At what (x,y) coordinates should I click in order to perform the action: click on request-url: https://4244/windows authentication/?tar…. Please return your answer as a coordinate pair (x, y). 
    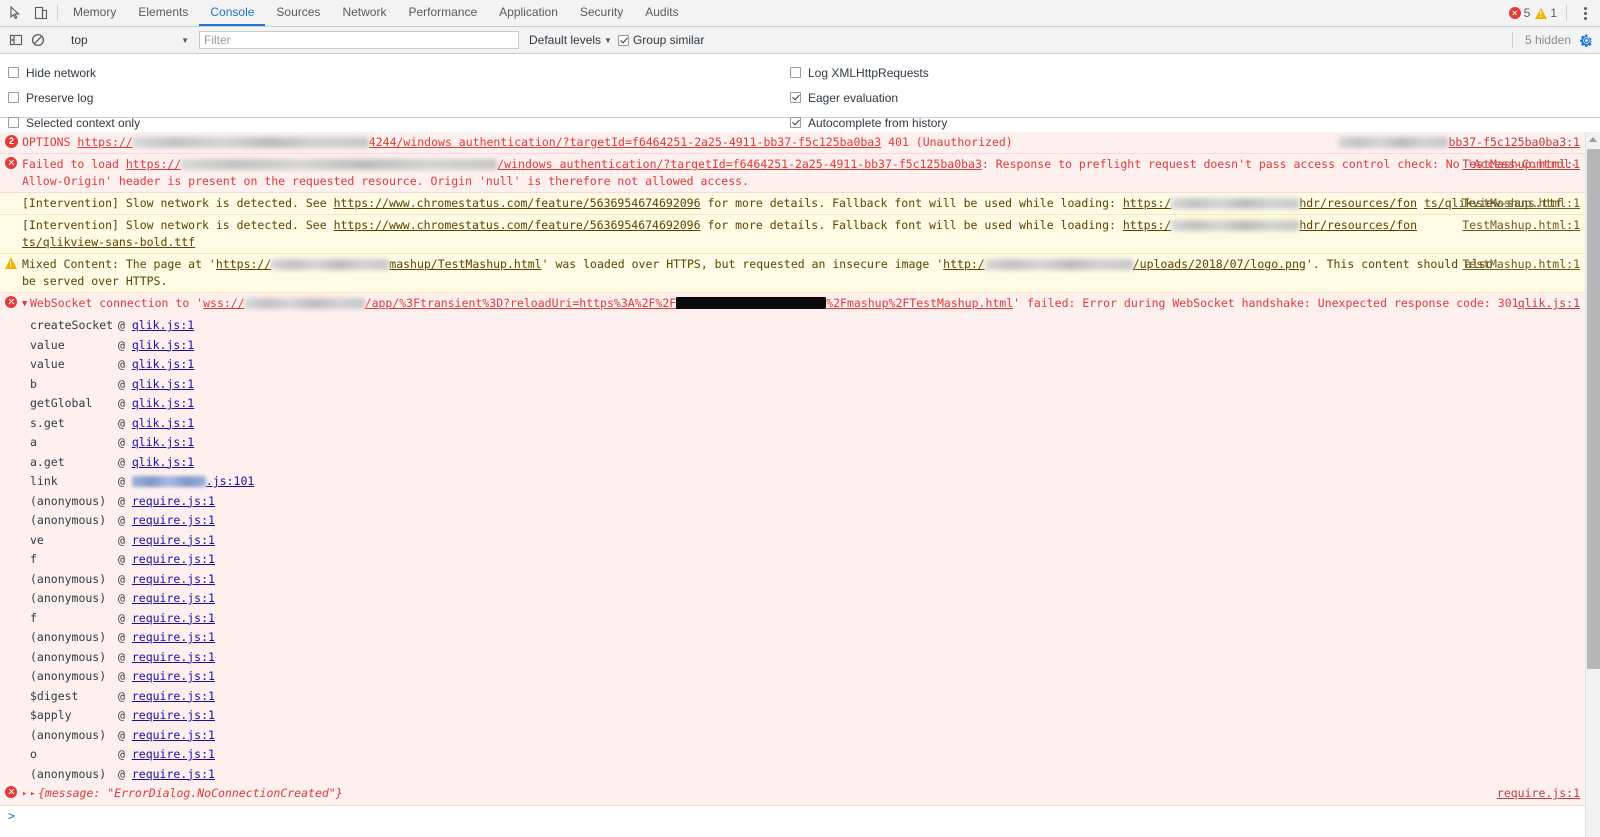
    Looking at the image, I should click on (479, 142).